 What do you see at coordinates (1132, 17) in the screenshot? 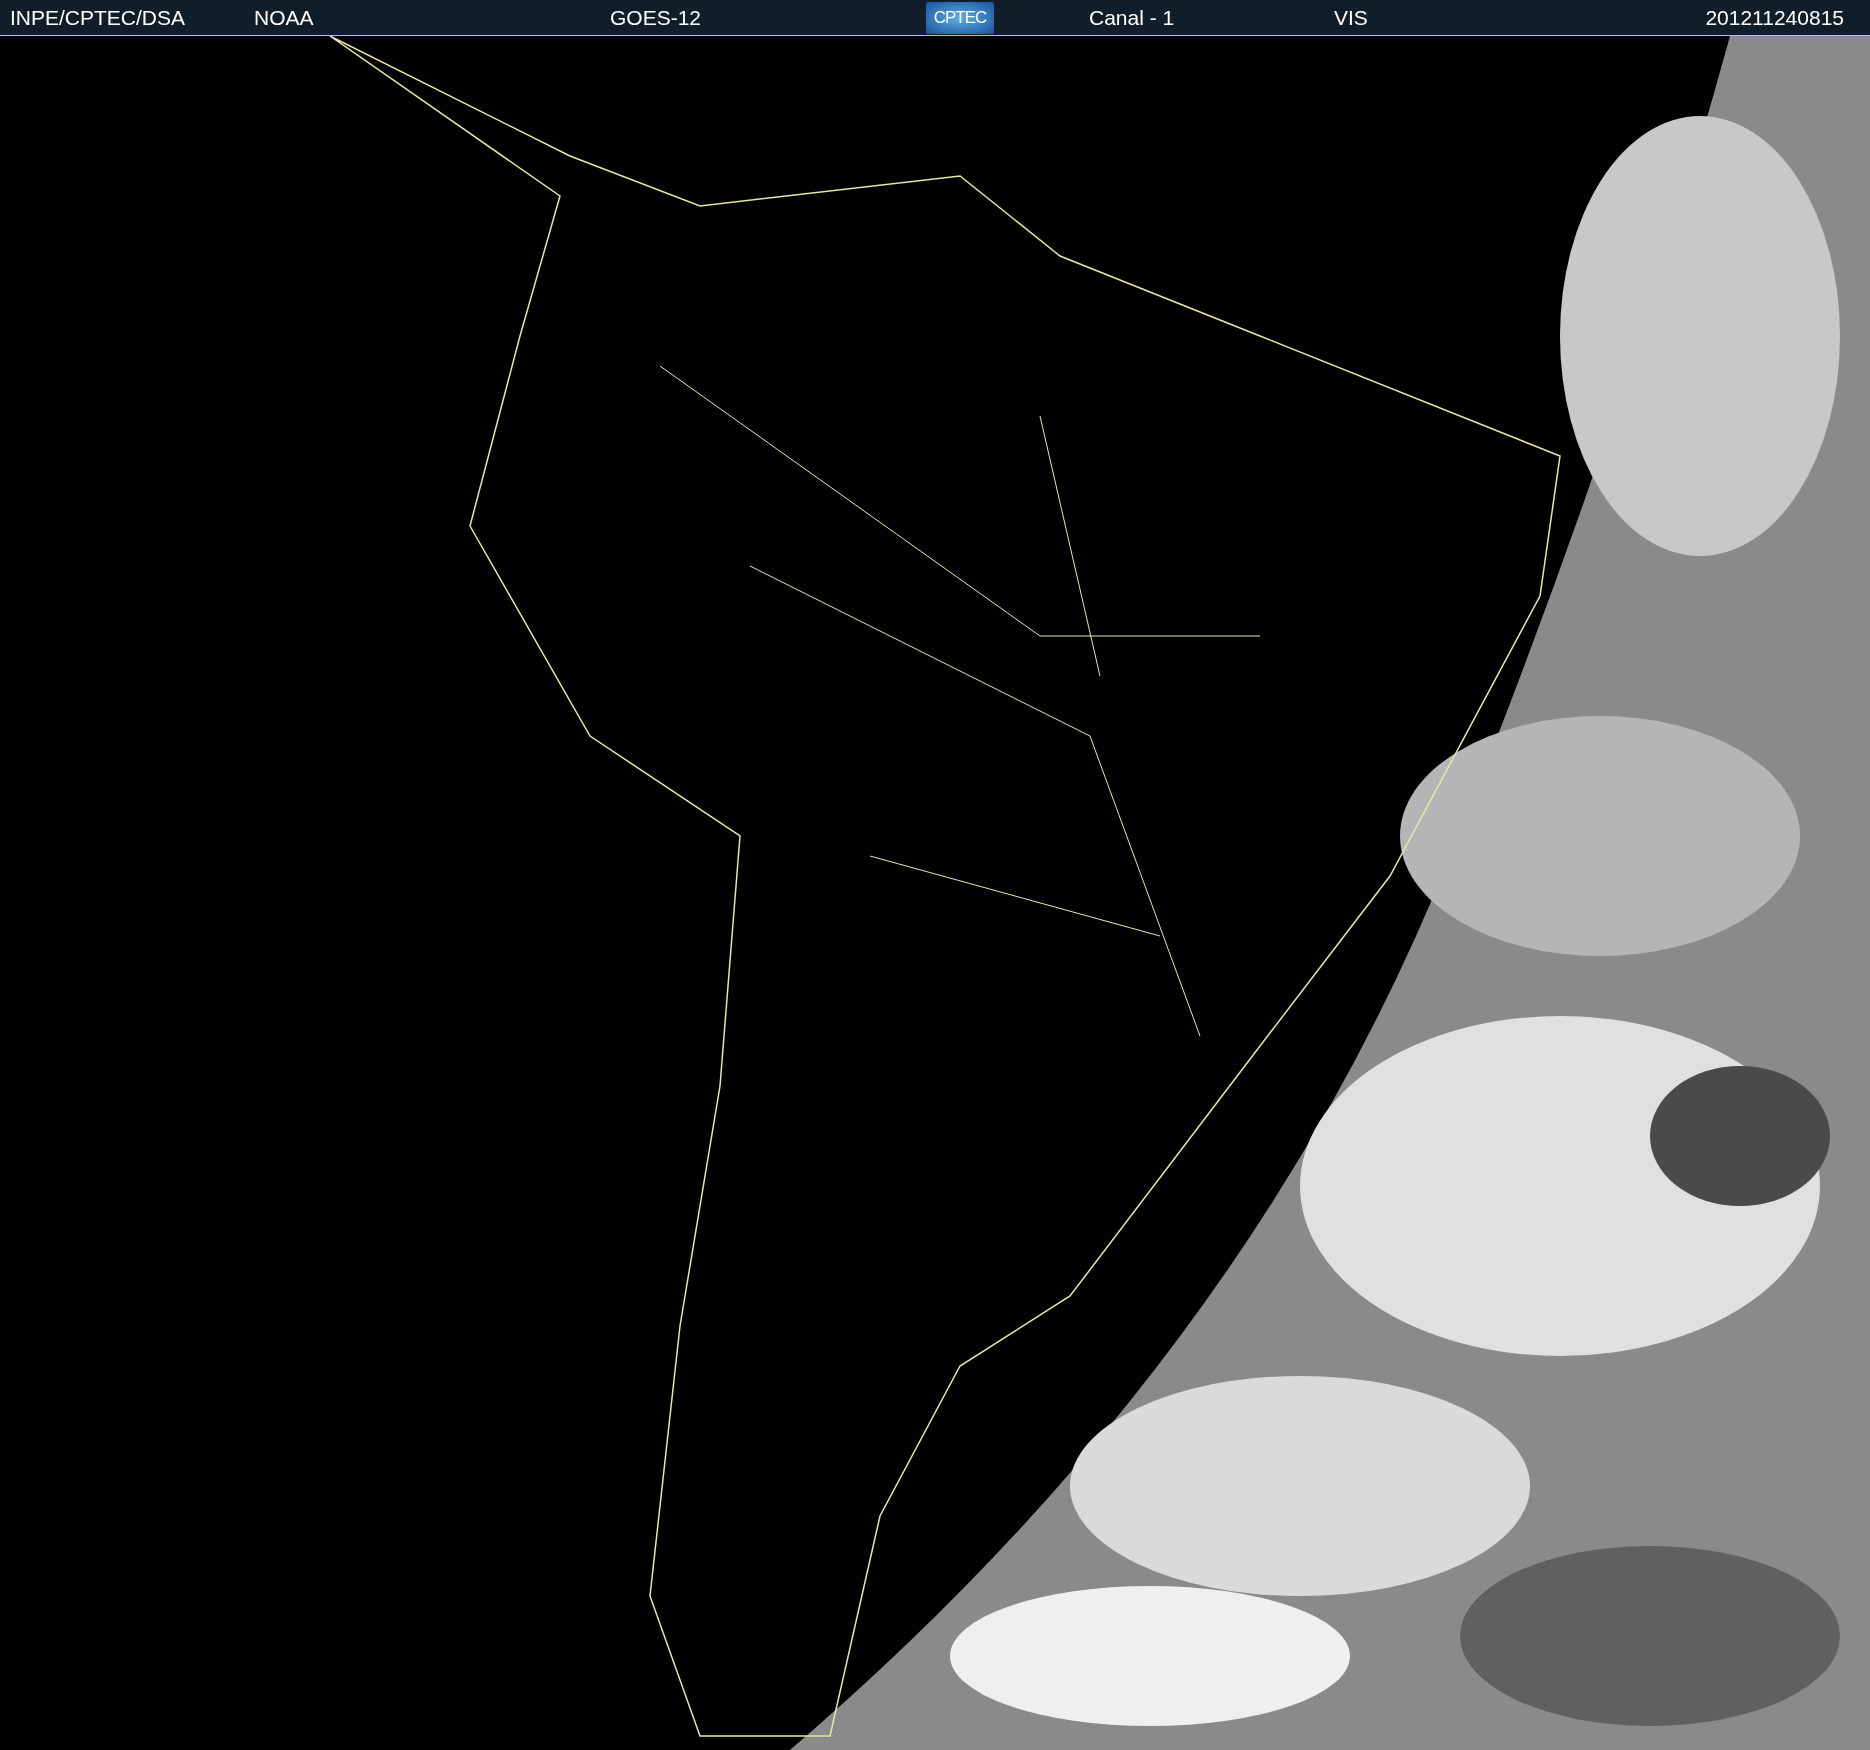
I see `header-label: Canal - 1` at bounding box center [1132, 17].